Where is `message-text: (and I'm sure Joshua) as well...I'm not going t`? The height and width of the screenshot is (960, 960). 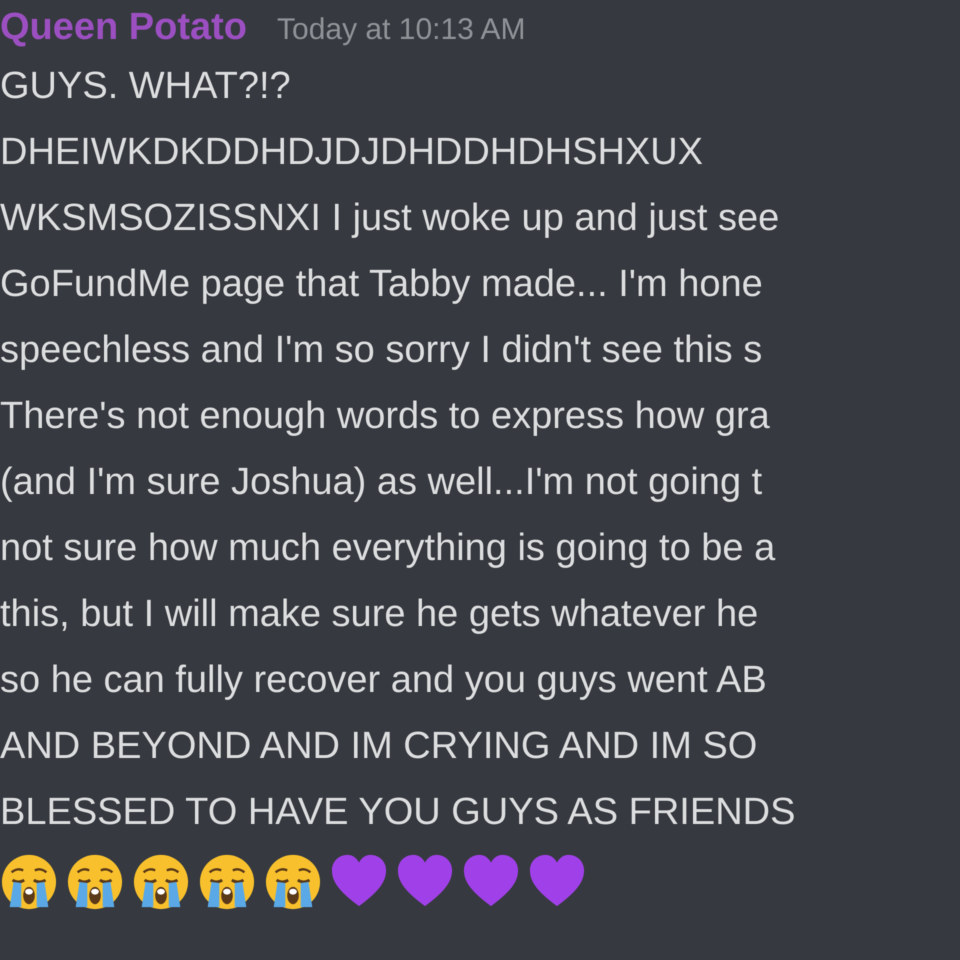
message-text: (and I'm sure Joshua) as well...I'm not going t is located at coordinates (382, 482).